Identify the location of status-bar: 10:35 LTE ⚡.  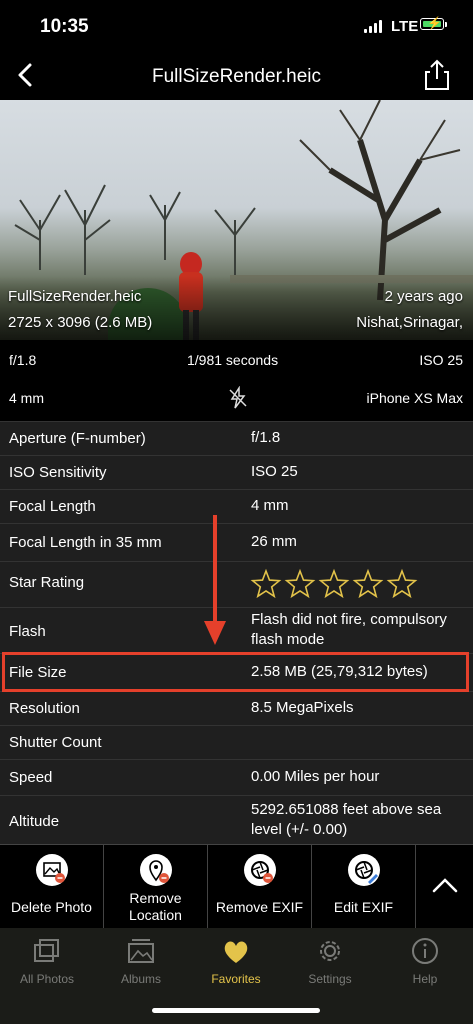
(236, 25).